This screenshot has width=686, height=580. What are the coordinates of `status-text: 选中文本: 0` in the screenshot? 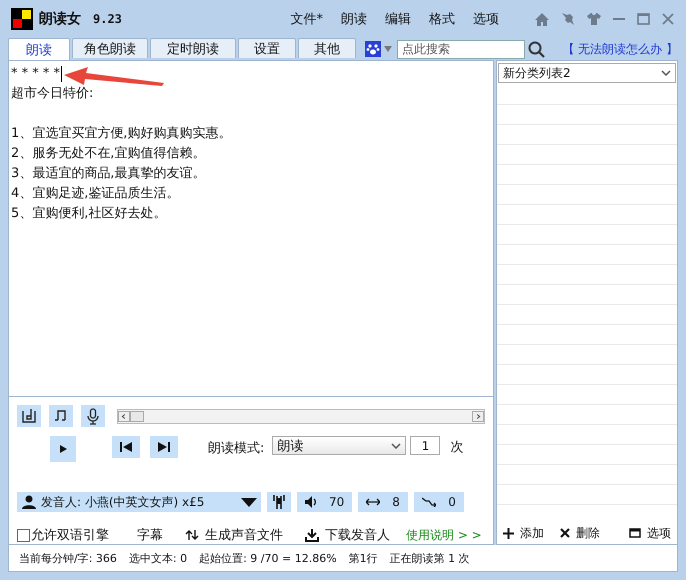 It's located at (158, 558).